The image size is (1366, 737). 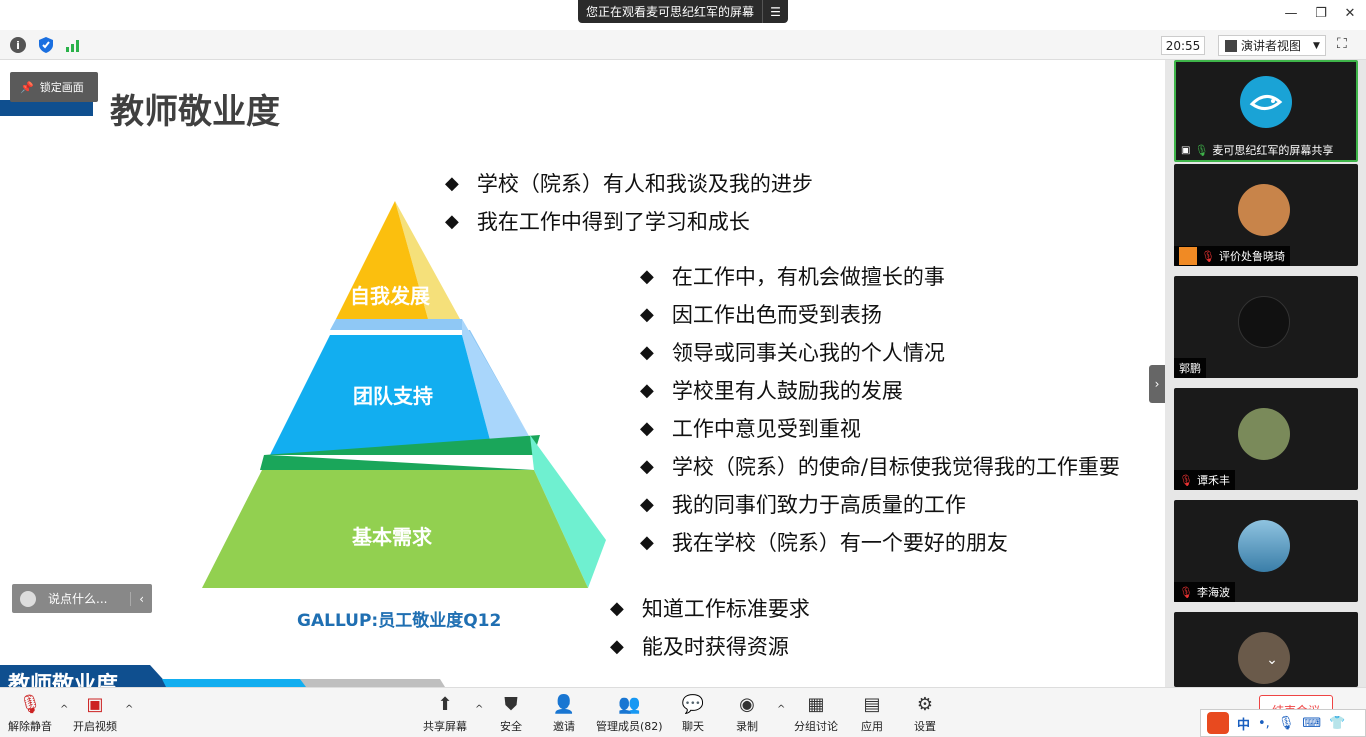 I want to click on bullet-item: ◆ 知道工作标准要求, so click(x=710, y=609).